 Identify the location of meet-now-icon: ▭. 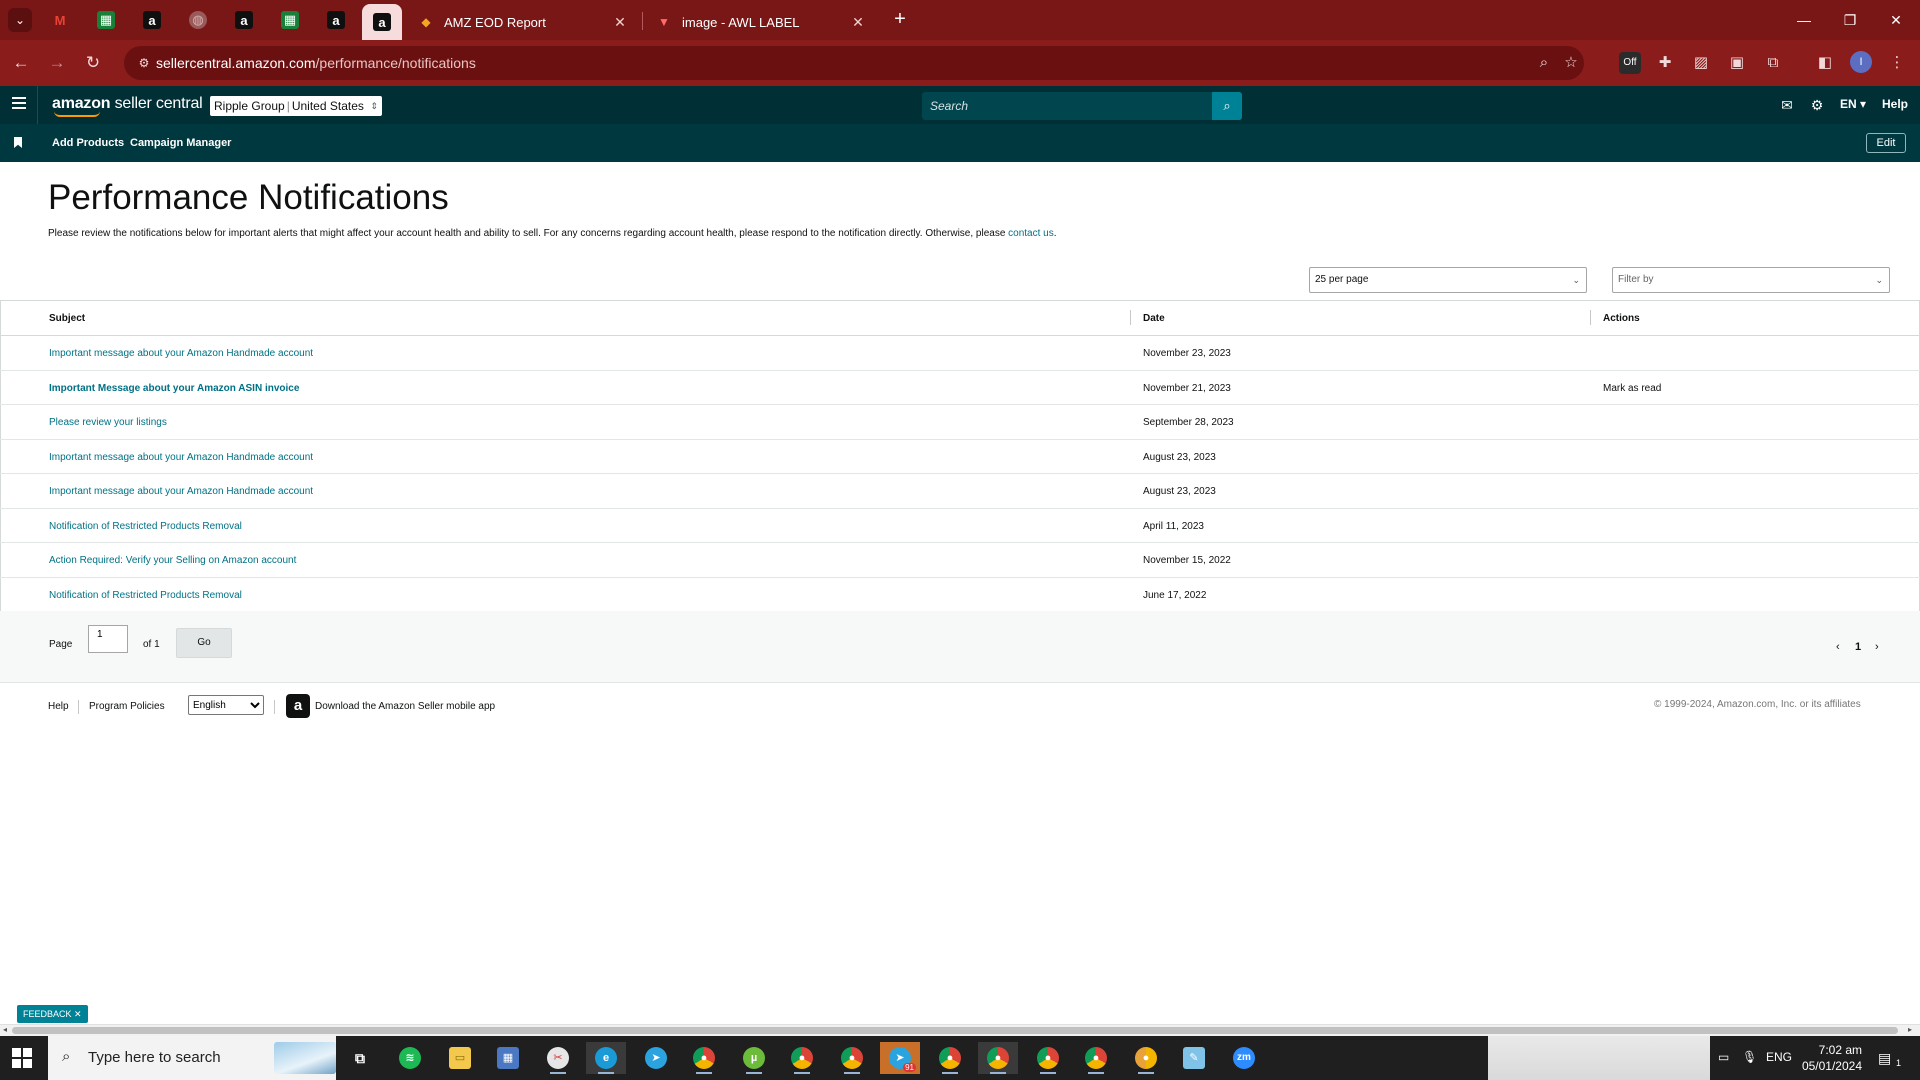
(1723, 1057).